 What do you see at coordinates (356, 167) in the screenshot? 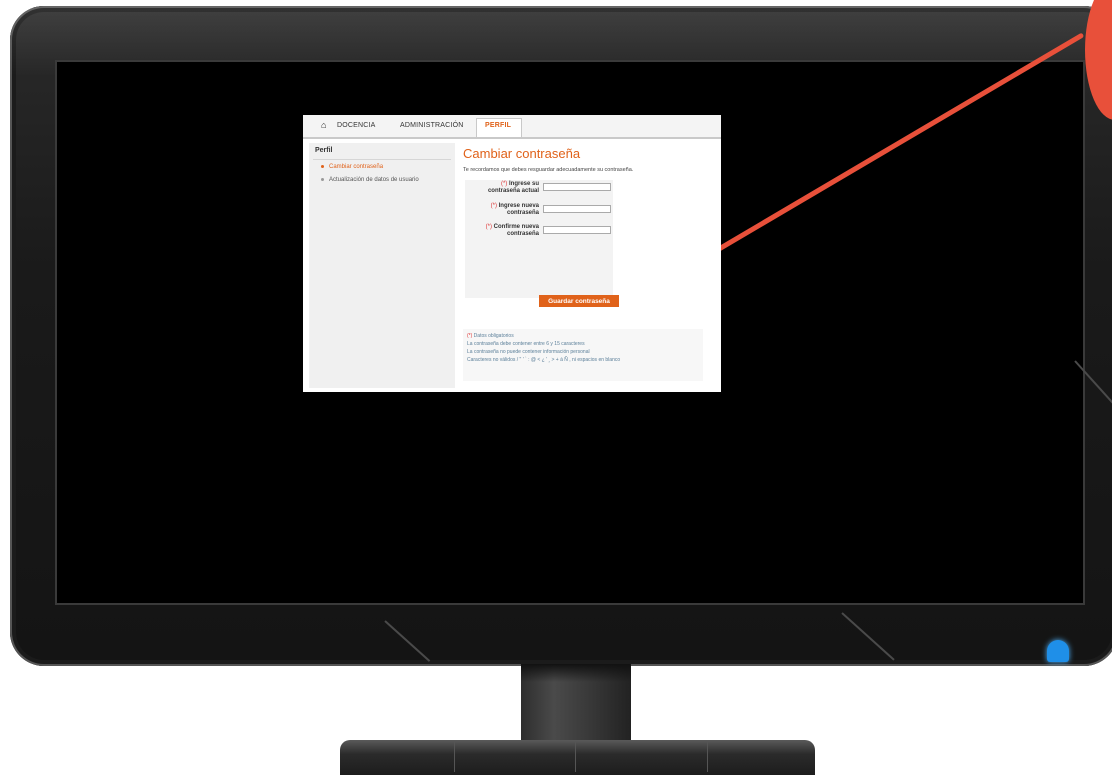
I see `sidebar-item-label: Cambiar contraseña` at bounding box center [356, 167].